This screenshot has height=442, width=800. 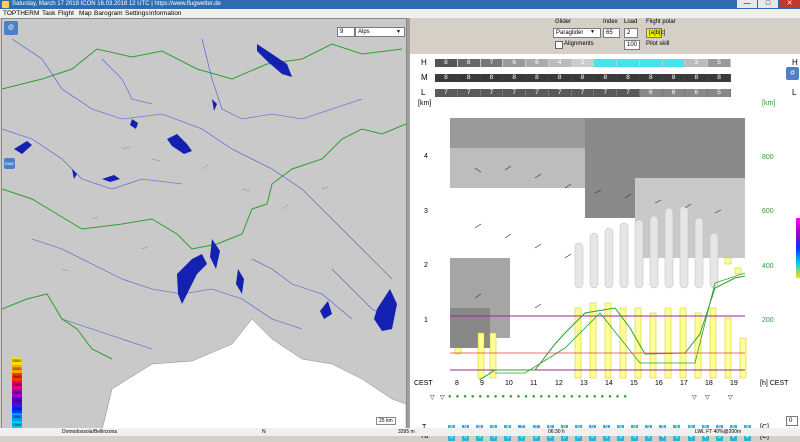 What do you see at coordinates (768, 4) in the screenshot?
I see `maximize-button: □` at bounding box center [768, 4].